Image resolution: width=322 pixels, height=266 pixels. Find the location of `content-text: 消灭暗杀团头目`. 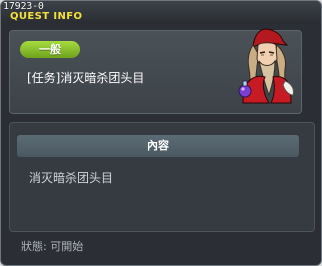

content-text: 消灭暗杀团头目 is located at coordinates (71, 178).